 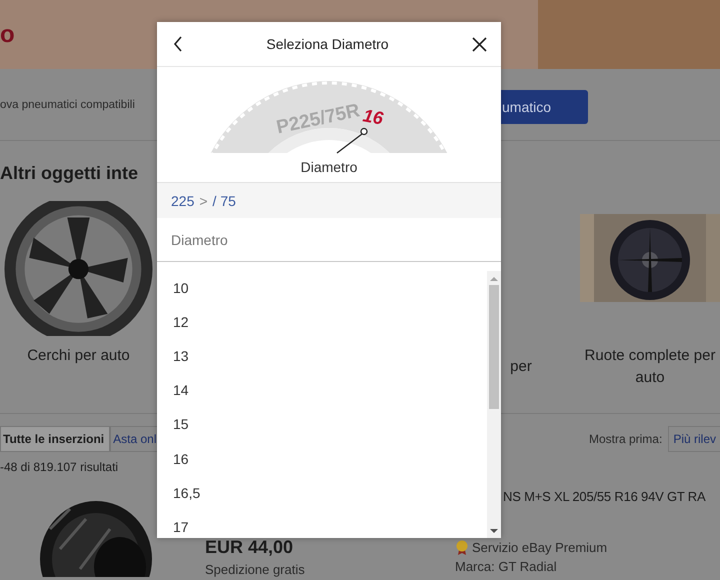 What do you see at coordinates (373, 117) in the screenshot?
I see `diameter-highlight: 16` at bounding box center [373, 117].